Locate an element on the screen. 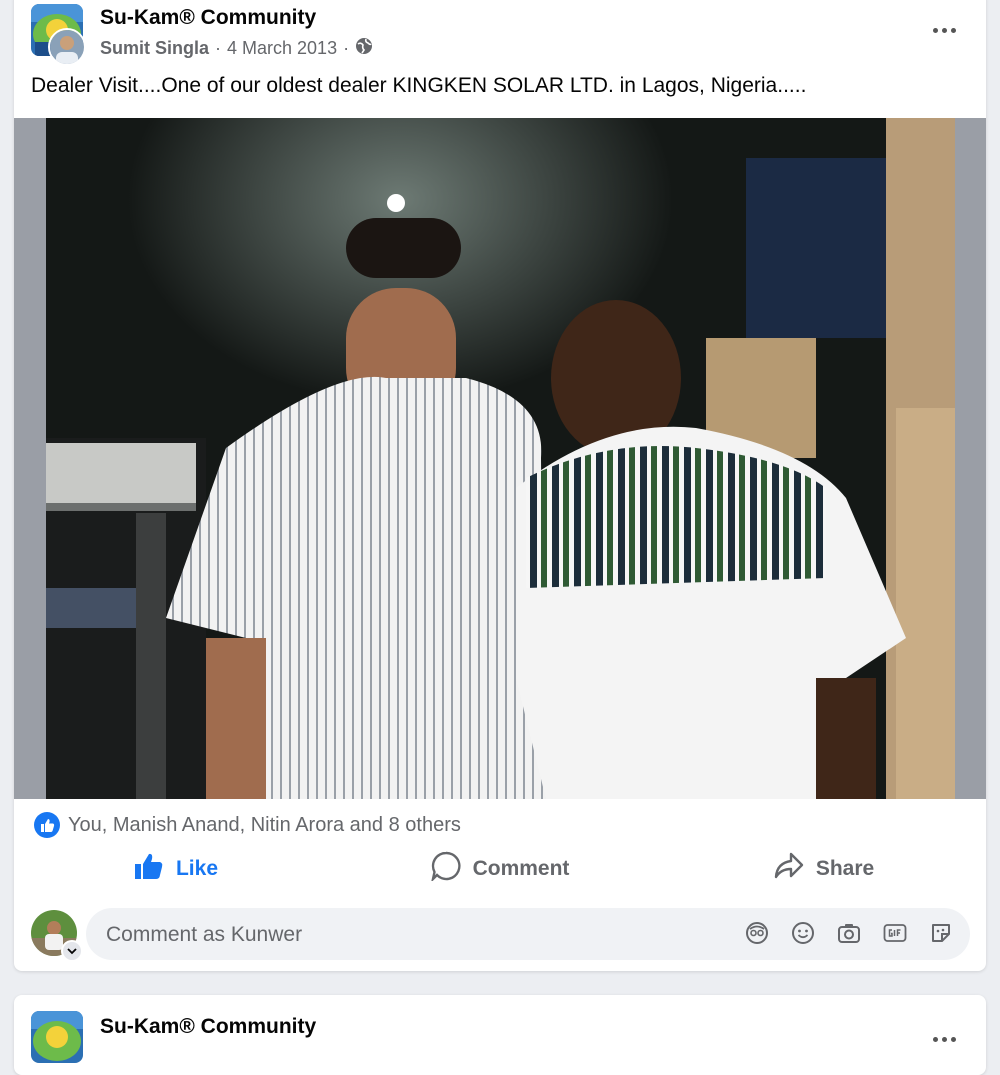 The width and height of the screenshot is (1000, 1075). thumbs-up-icon is located at coordinates (149, 869).